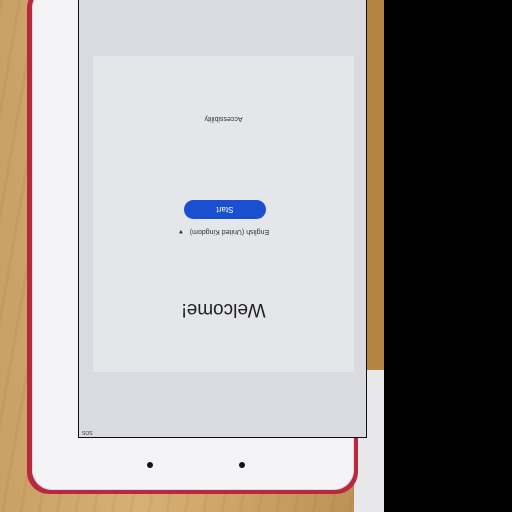 This screenshot has height=512, width=512. Describe the element at coordinates (223, 309) in the screenshot. I see `welcome-title: Welcome!` at that location.